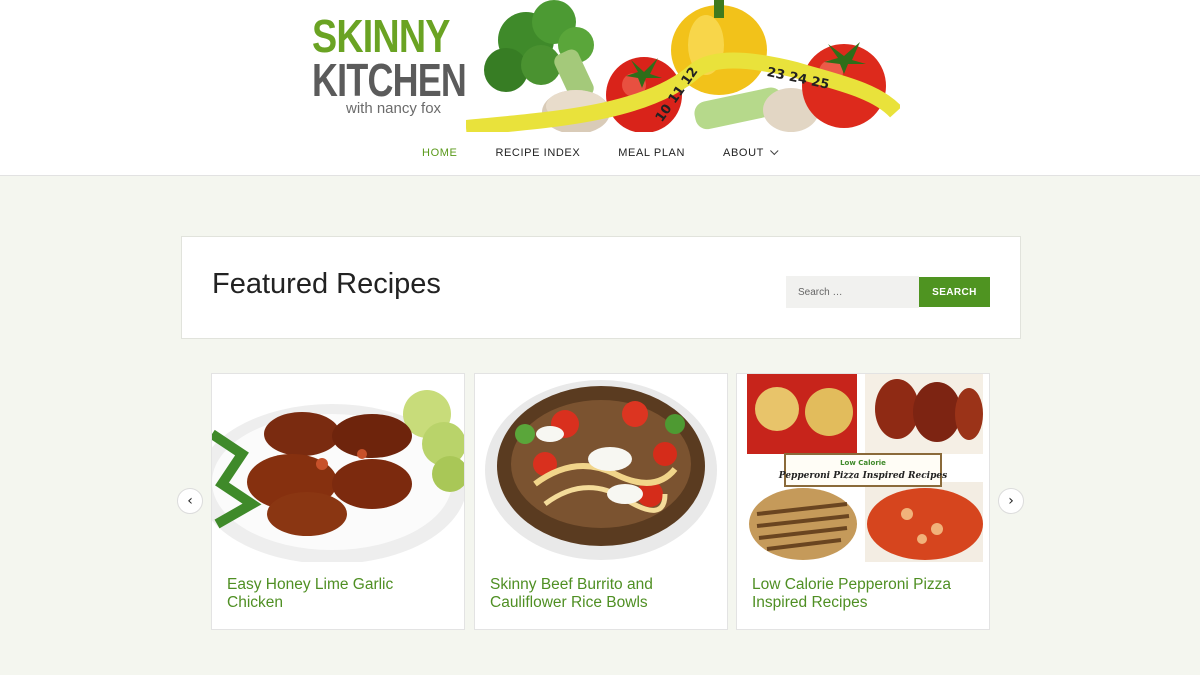 The height and width of the screenshot is (675, 1200). What do you see at coordinates (326, 284) in the screenshot?
I see `featured-recipes-title: Featured Recipes` at bounding box center [326, 284].